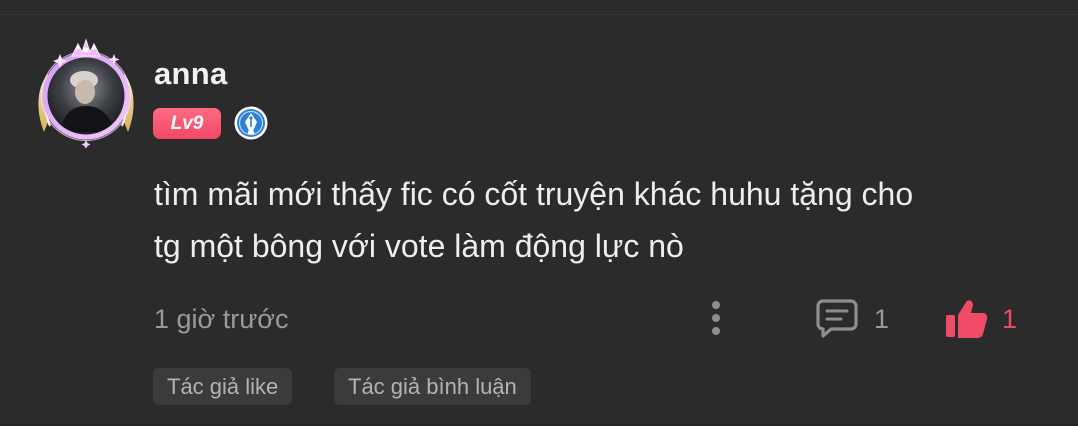 The width and height of the screenshot is (1078, 426). I want to click on vertical-dots-icon, so click(716, 318).